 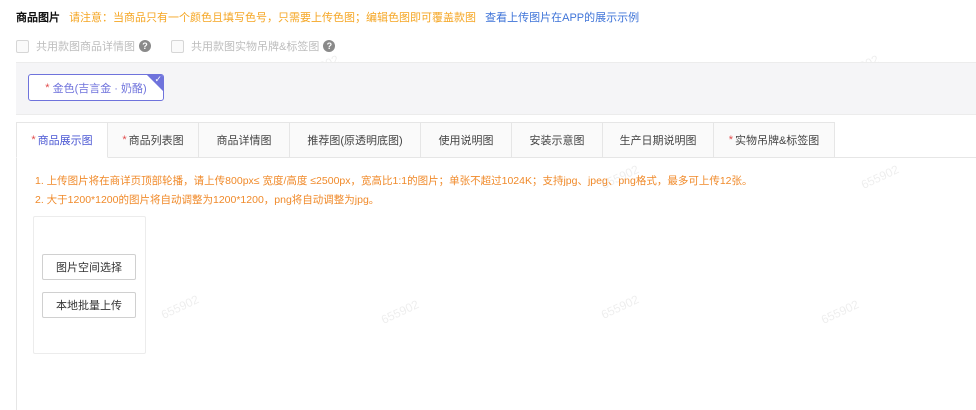 What do you see at coordinates (22, 46) in the screenshot?
I see `share-detail-checkbox` at bounding box center [22, 46].